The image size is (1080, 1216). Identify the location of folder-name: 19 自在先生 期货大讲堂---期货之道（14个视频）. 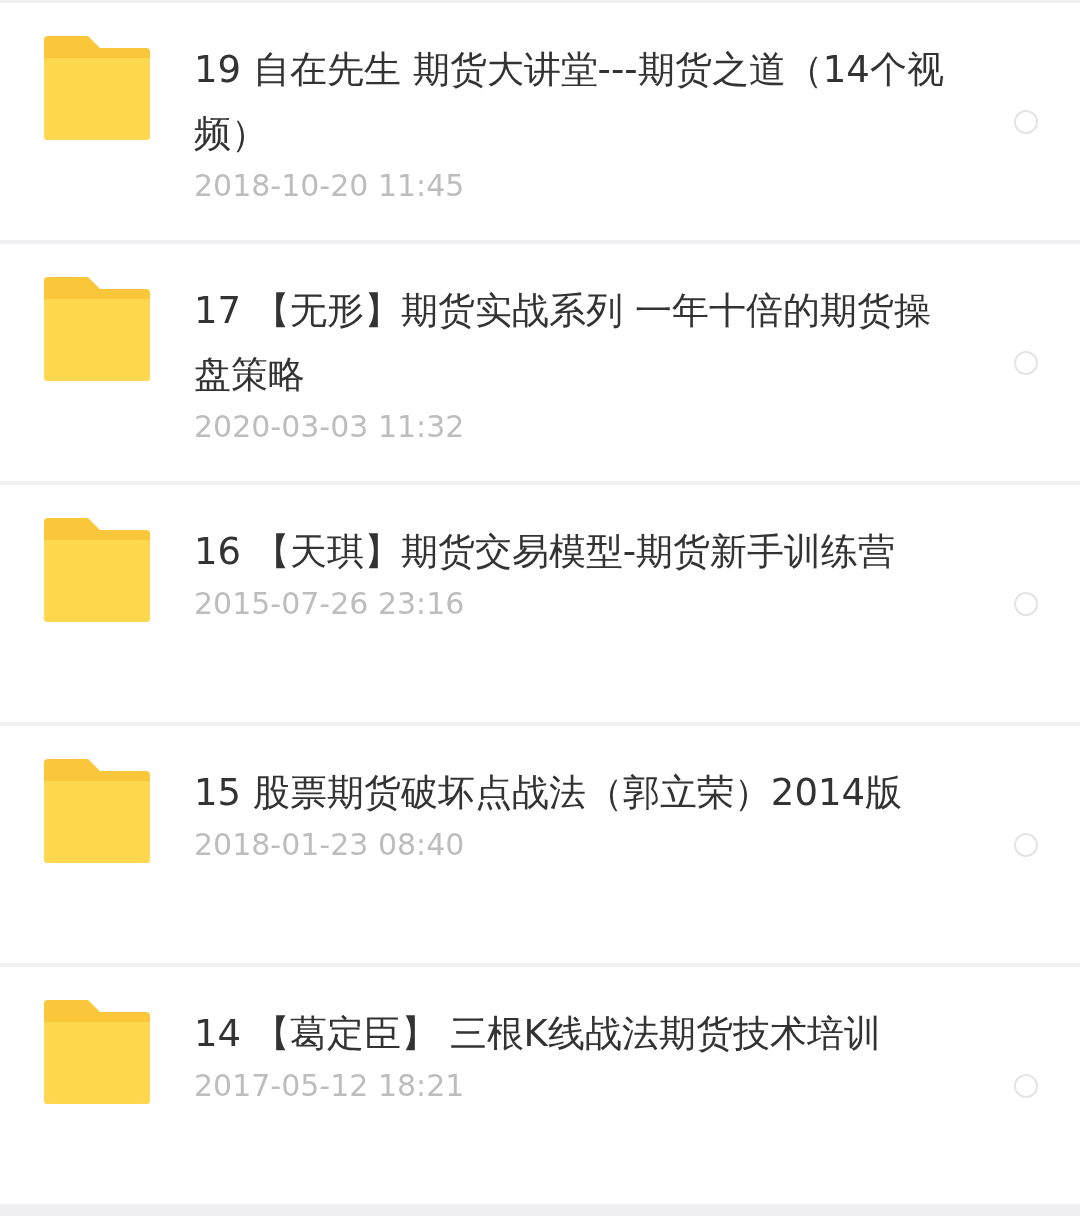
(569, 102).